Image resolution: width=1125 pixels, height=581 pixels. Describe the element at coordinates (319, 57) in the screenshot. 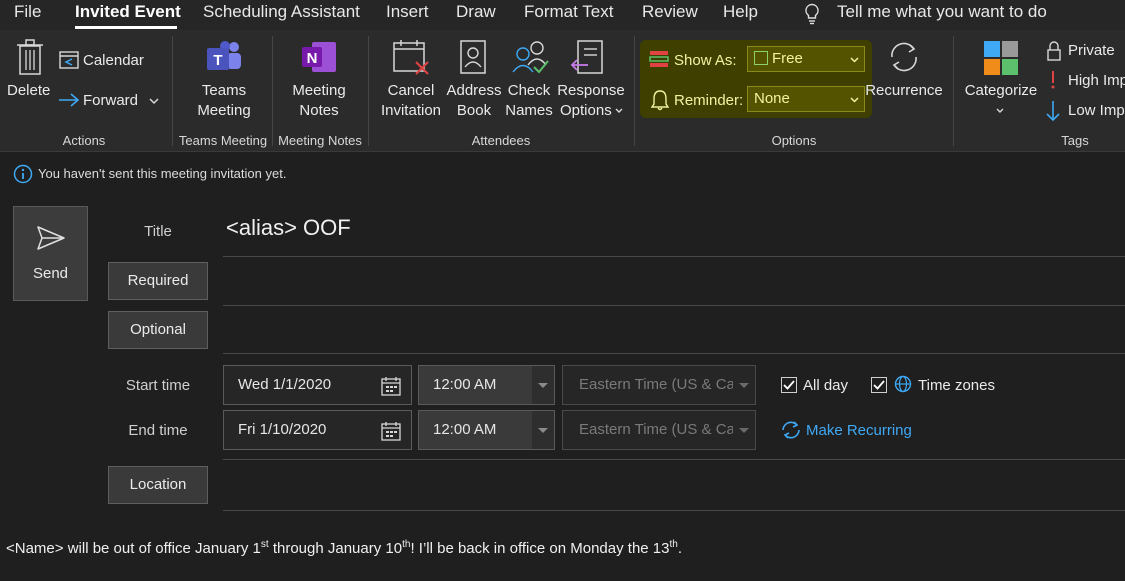

I see `onenote-icon: N` at that location.